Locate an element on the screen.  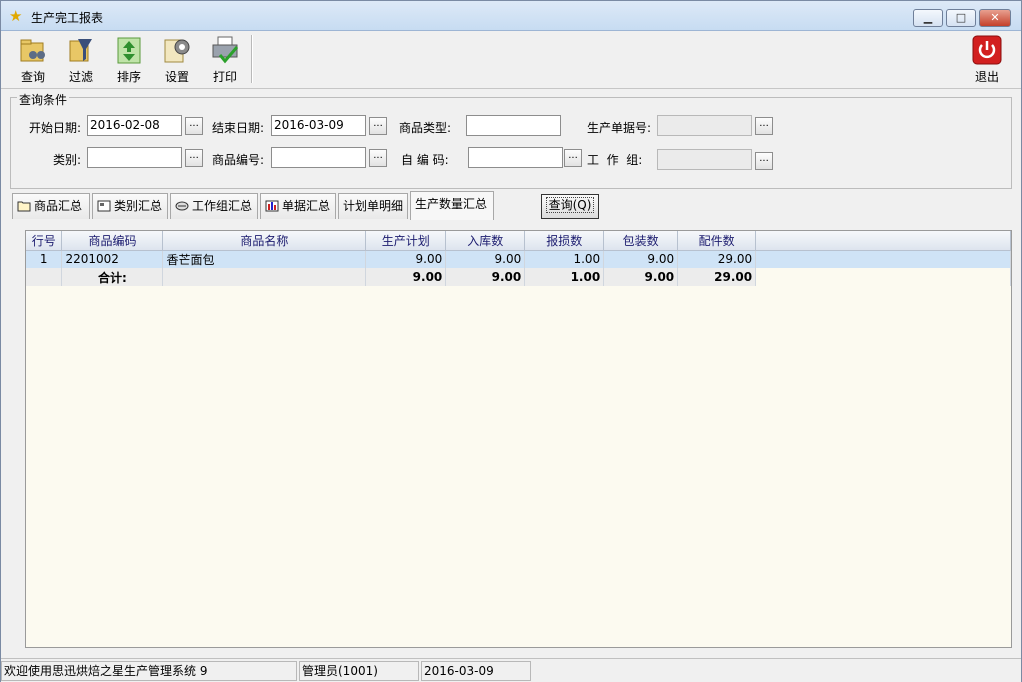
power-icon is located at coordinates (987, 50).